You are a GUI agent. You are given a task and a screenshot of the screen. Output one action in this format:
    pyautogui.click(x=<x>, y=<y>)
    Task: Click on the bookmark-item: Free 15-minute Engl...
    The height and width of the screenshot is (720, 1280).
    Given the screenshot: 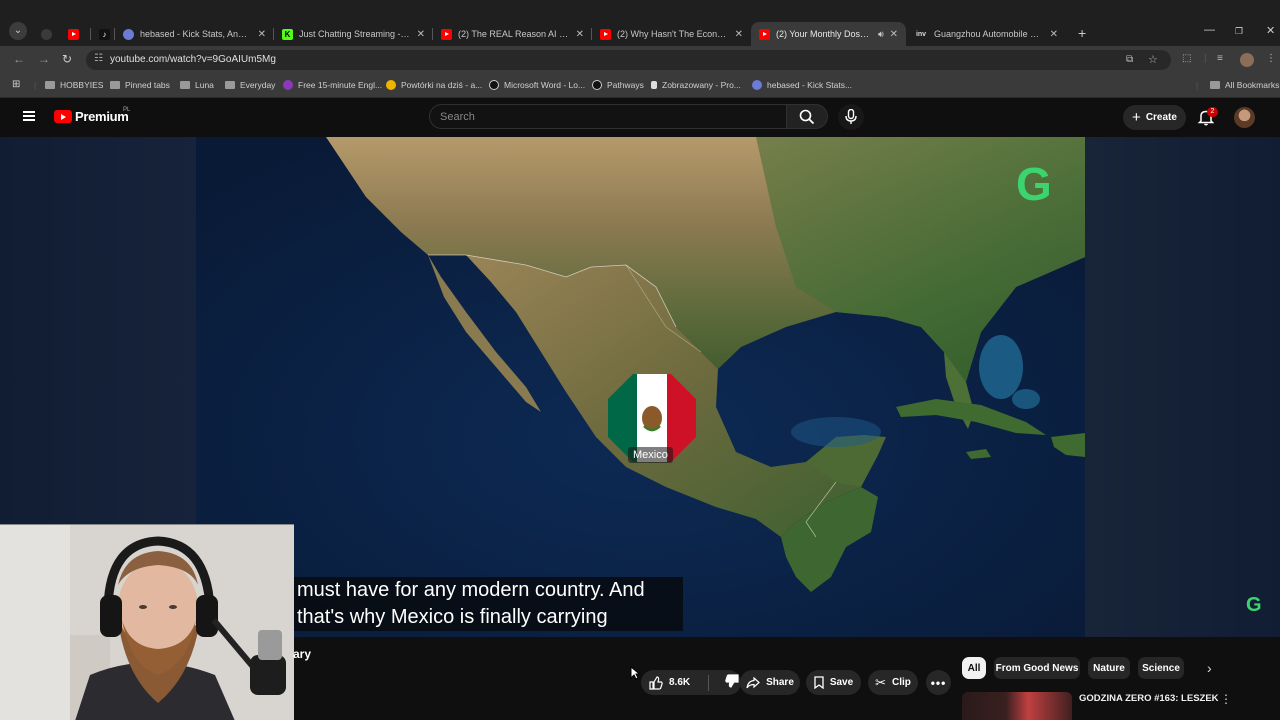 What is the action you would take?
    pyautogui.click(x=332, y=85)
    